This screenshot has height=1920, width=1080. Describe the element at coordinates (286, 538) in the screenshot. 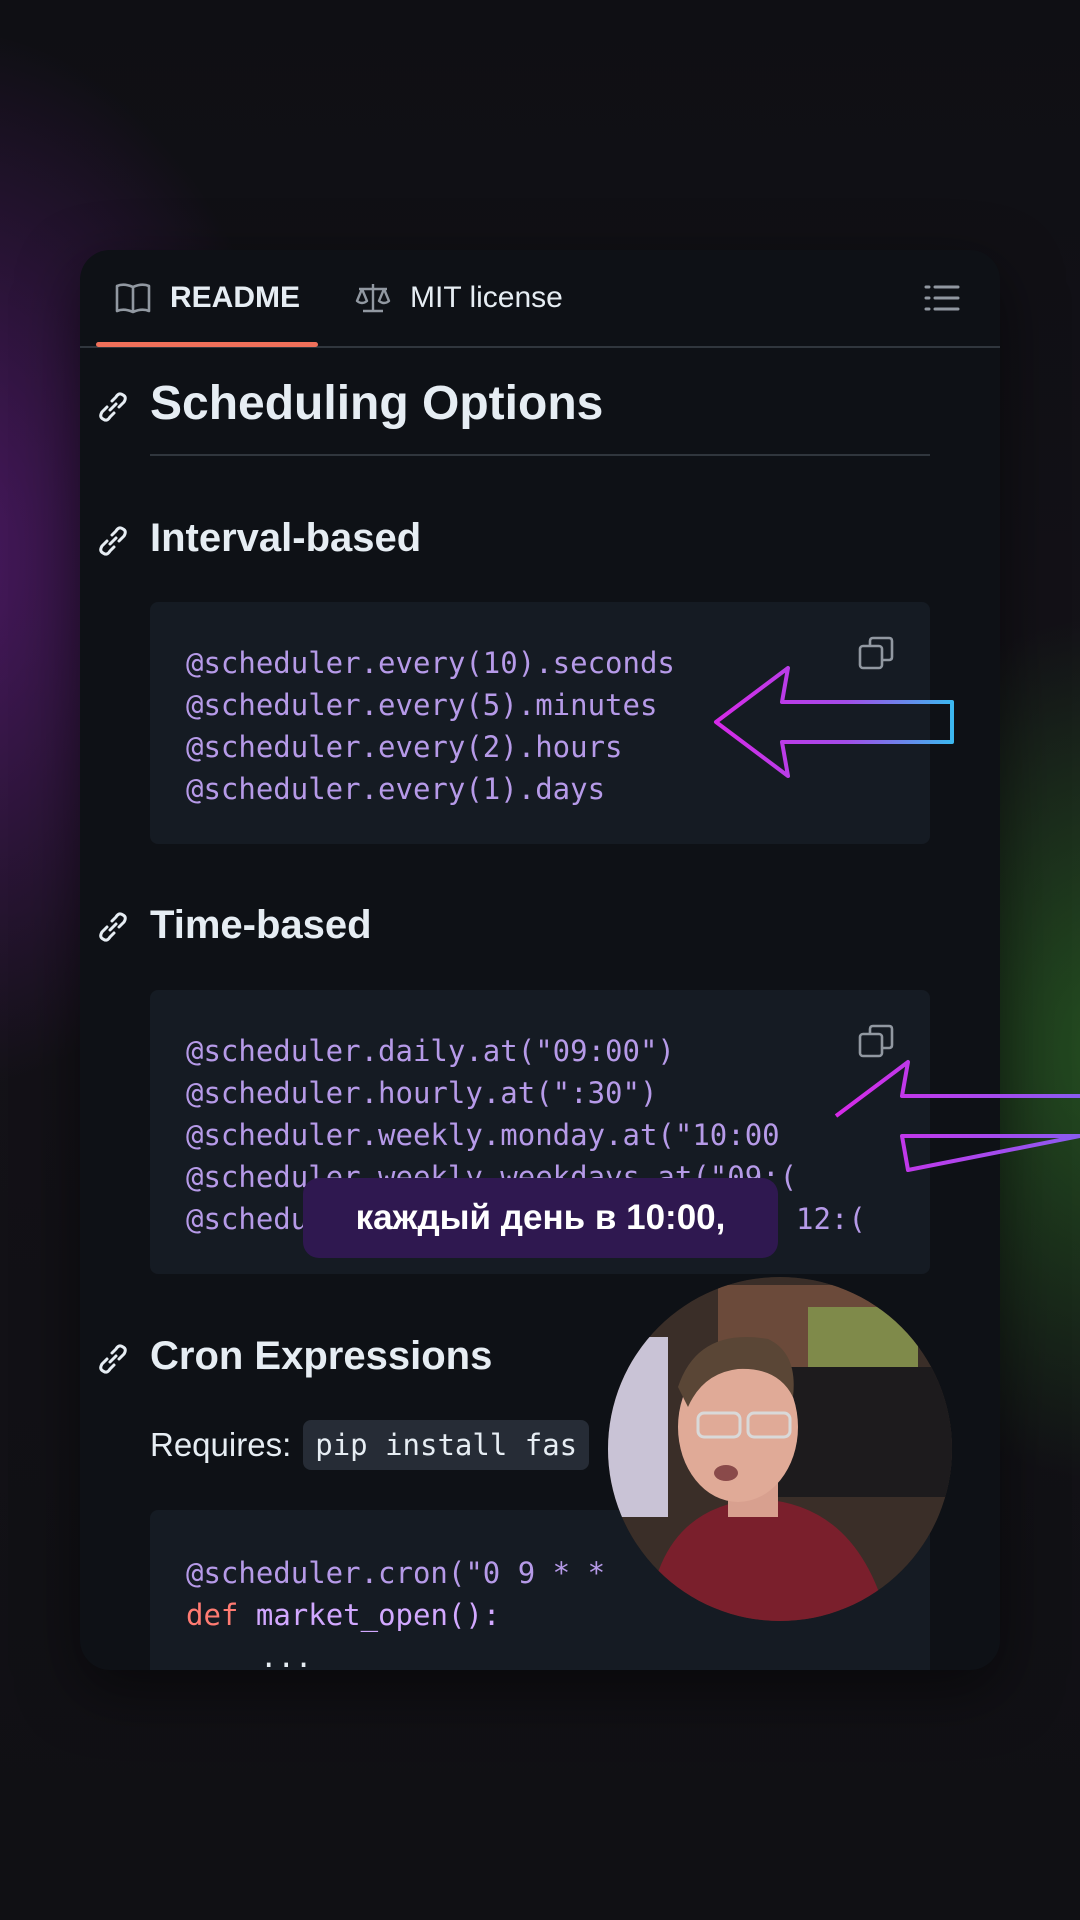

I see `interval-heading: Interval-based` at that location.